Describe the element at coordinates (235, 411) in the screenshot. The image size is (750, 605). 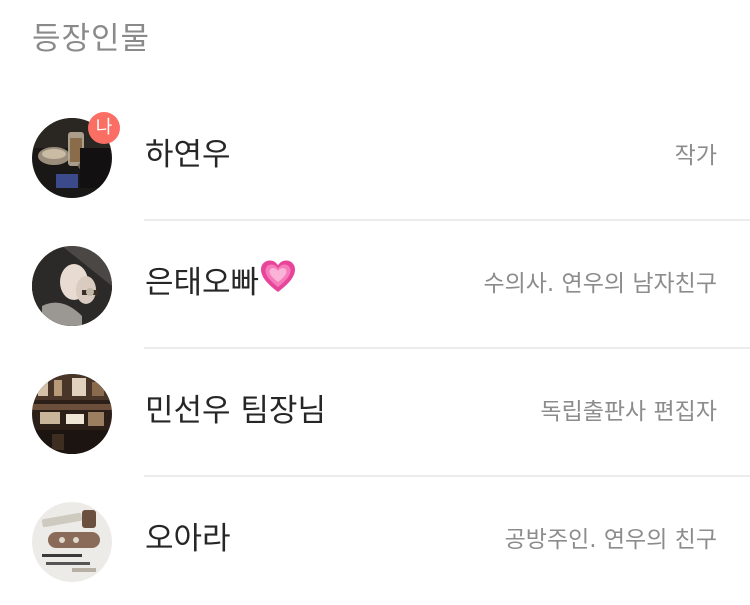
I see `character-name: 민선우 팀장님` at that location.